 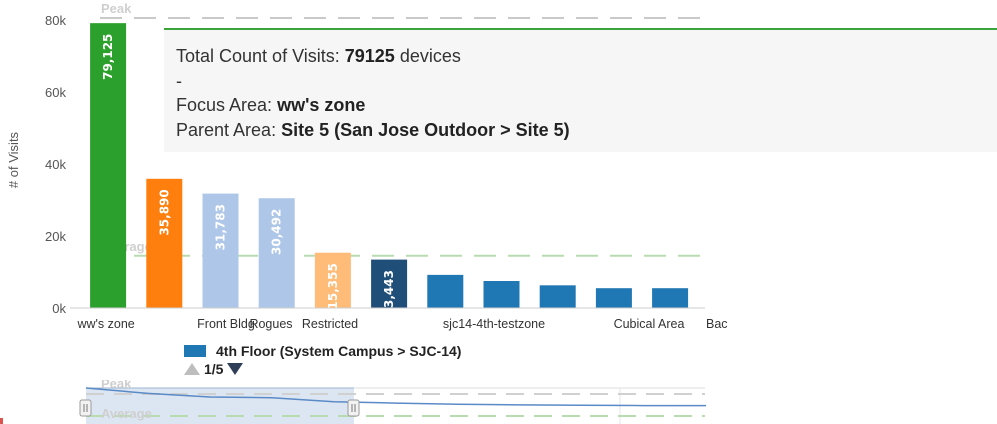 I want to click on legend-item: 4th Floor (System Campus > SJC-14), so click(x=322, y=351).